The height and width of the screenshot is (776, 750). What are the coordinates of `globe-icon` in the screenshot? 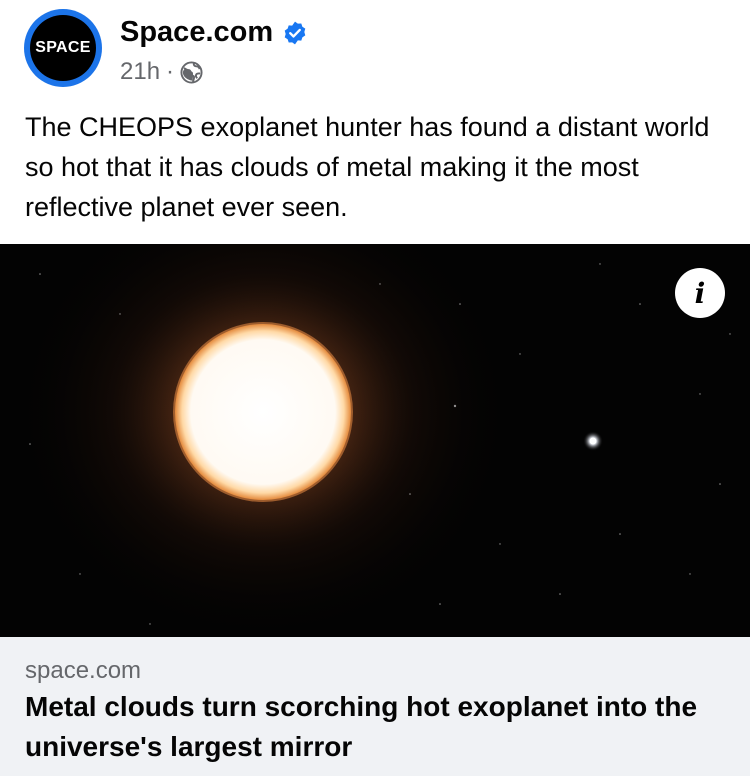 It's located at (191, 72).